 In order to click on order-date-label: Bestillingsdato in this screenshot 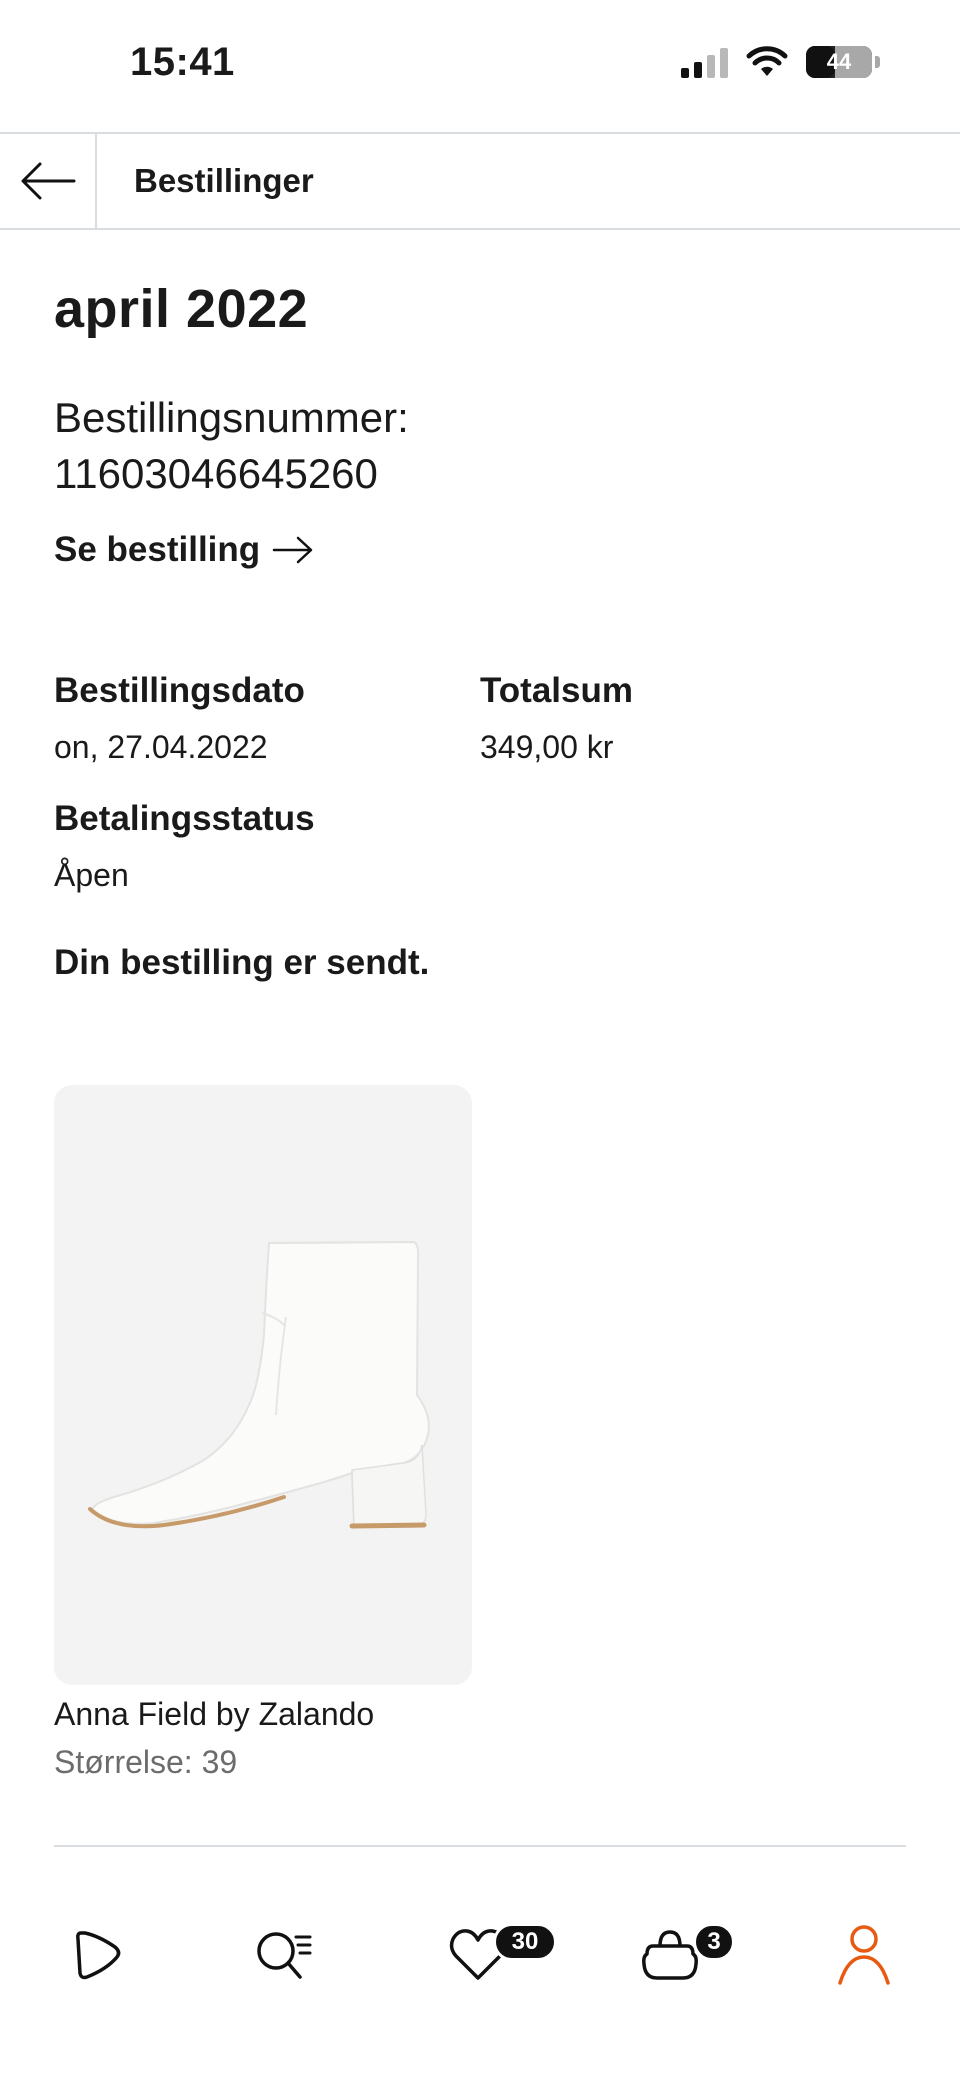, I will do `click(179, 690)`.